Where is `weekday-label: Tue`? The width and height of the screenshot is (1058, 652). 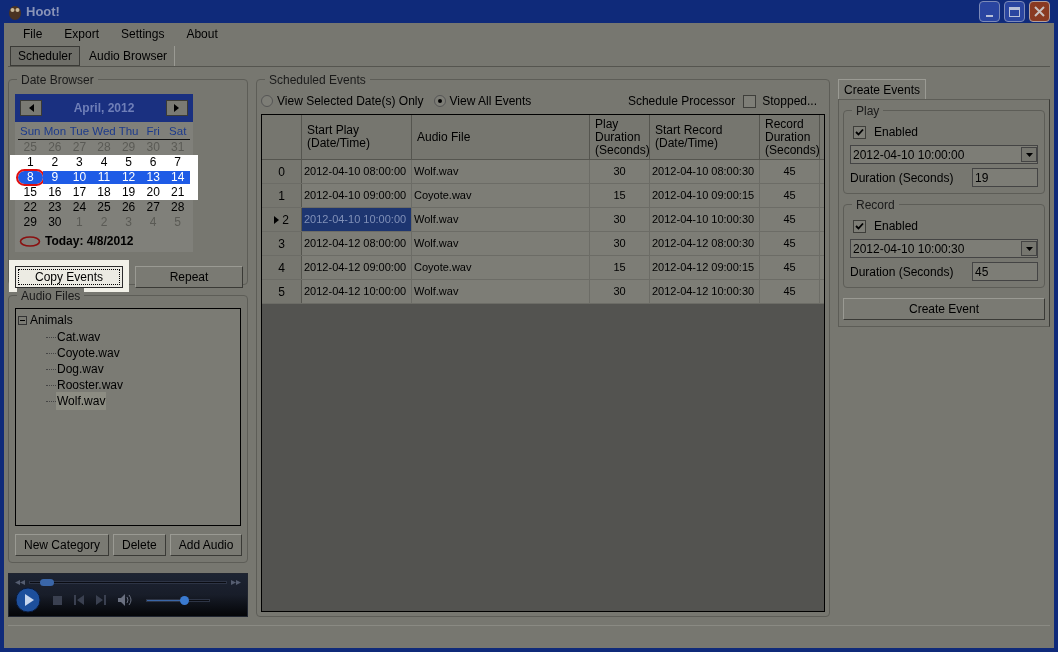 weekday-label: Tue is located at coordinates (79, 131).